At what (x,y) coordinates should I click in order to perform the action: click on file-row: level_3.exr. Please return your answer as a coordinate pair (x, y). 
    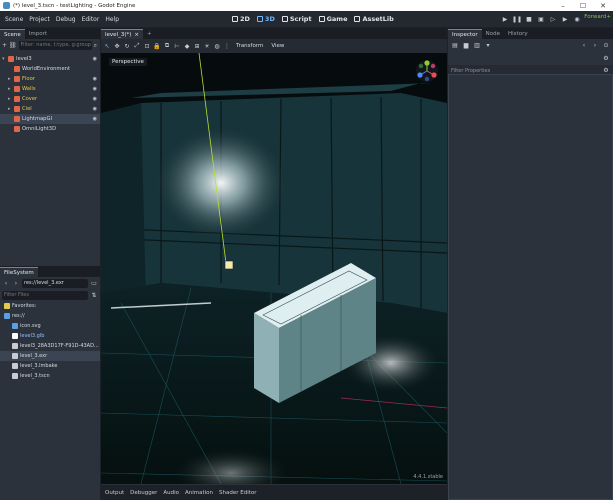
    Looking at the image, I should click on (50, 356).